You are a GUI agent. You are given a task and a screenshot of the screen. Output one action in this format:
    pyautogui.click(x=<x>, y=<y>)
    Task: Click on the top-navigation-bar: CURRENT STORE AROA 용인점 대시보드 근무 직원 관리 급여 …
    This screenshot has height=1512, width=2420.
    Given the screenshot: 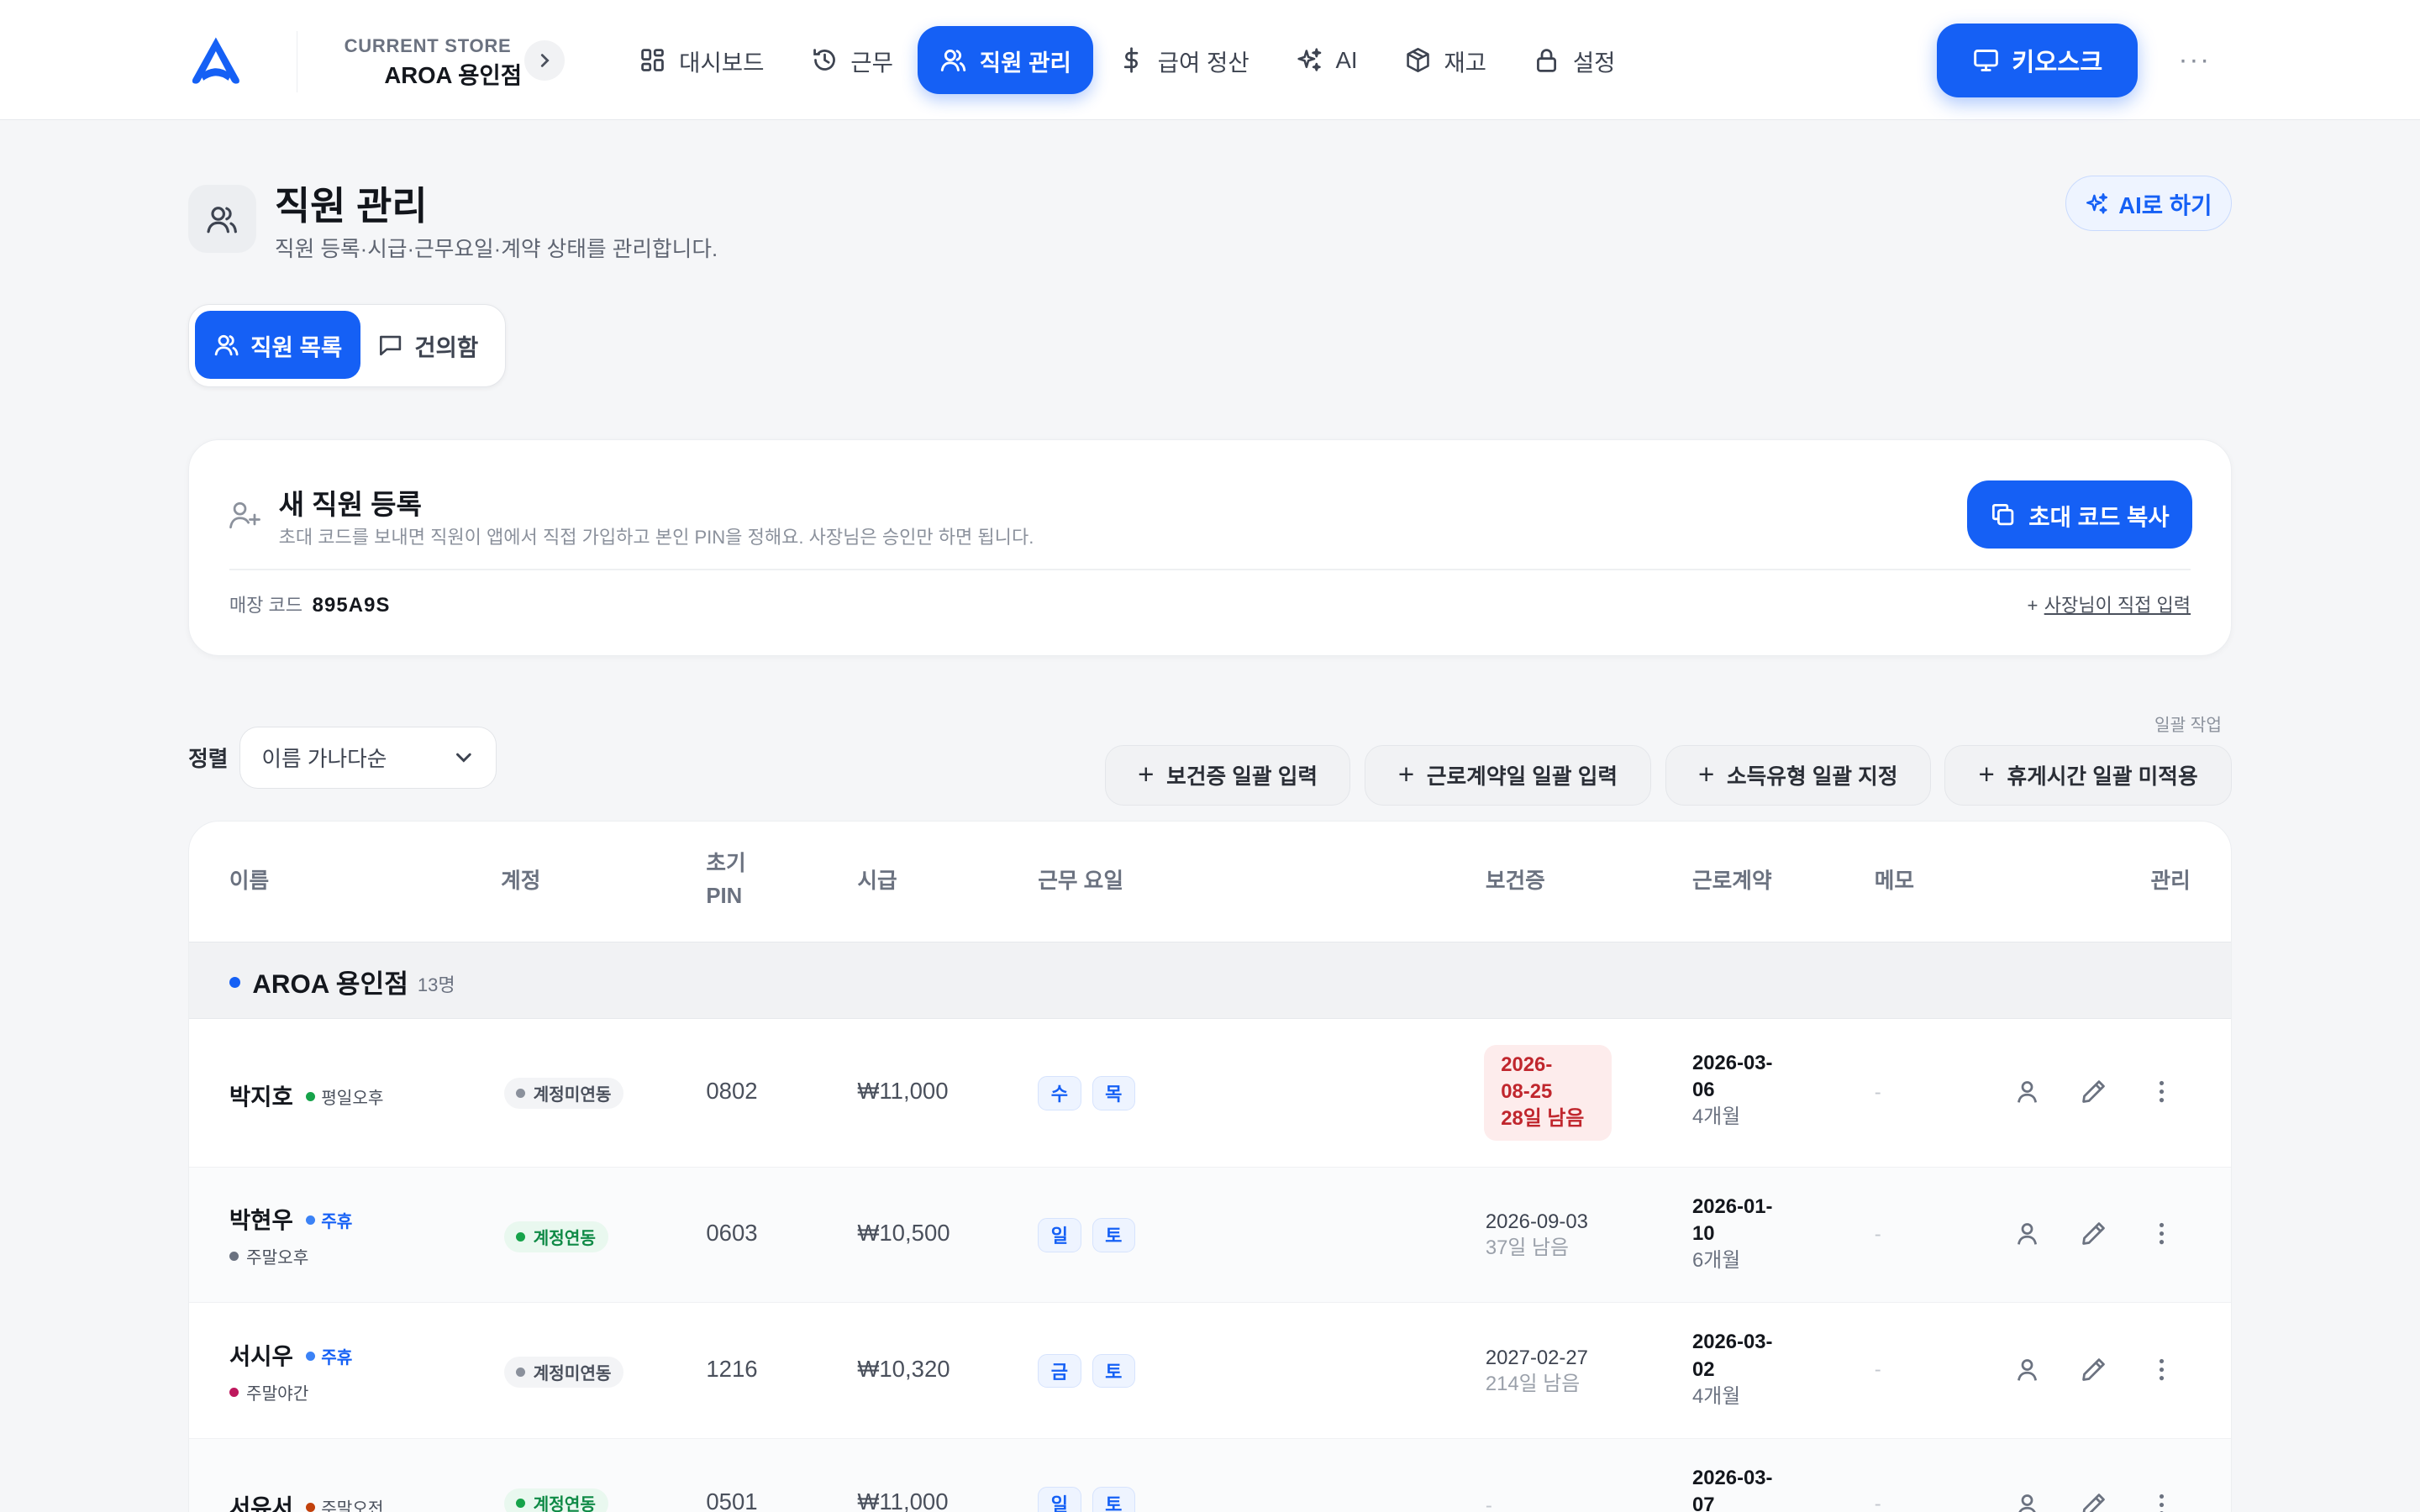 What is the action you would take?
    pyautogui.click(x=1210, y=60)
    